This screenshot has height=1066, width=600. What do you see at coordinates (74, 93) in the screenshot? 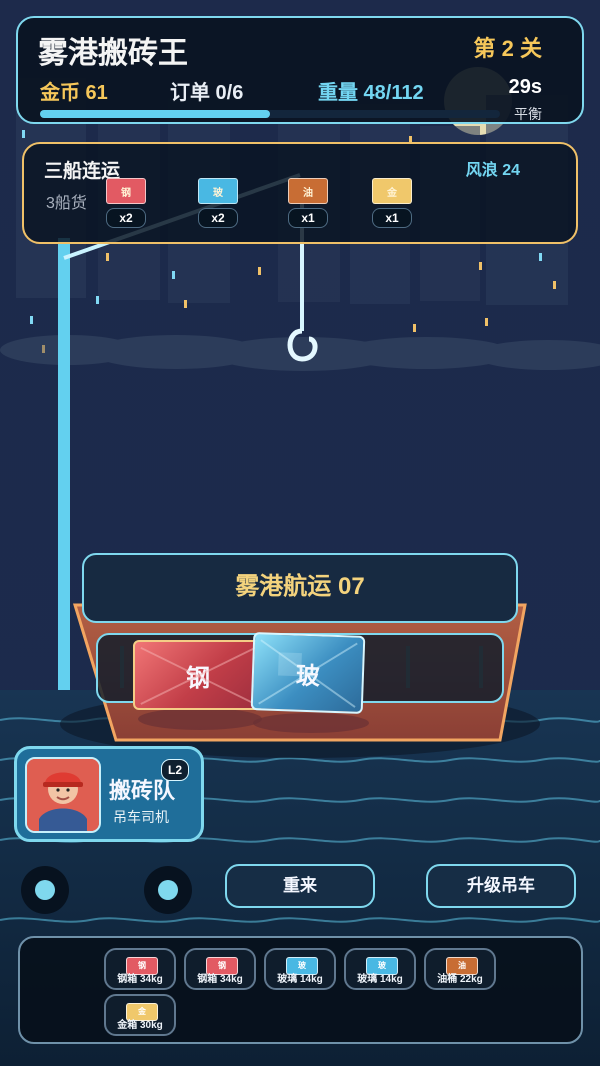
I see `coin-counter: 金币 61` at bounding box center [74, 93].